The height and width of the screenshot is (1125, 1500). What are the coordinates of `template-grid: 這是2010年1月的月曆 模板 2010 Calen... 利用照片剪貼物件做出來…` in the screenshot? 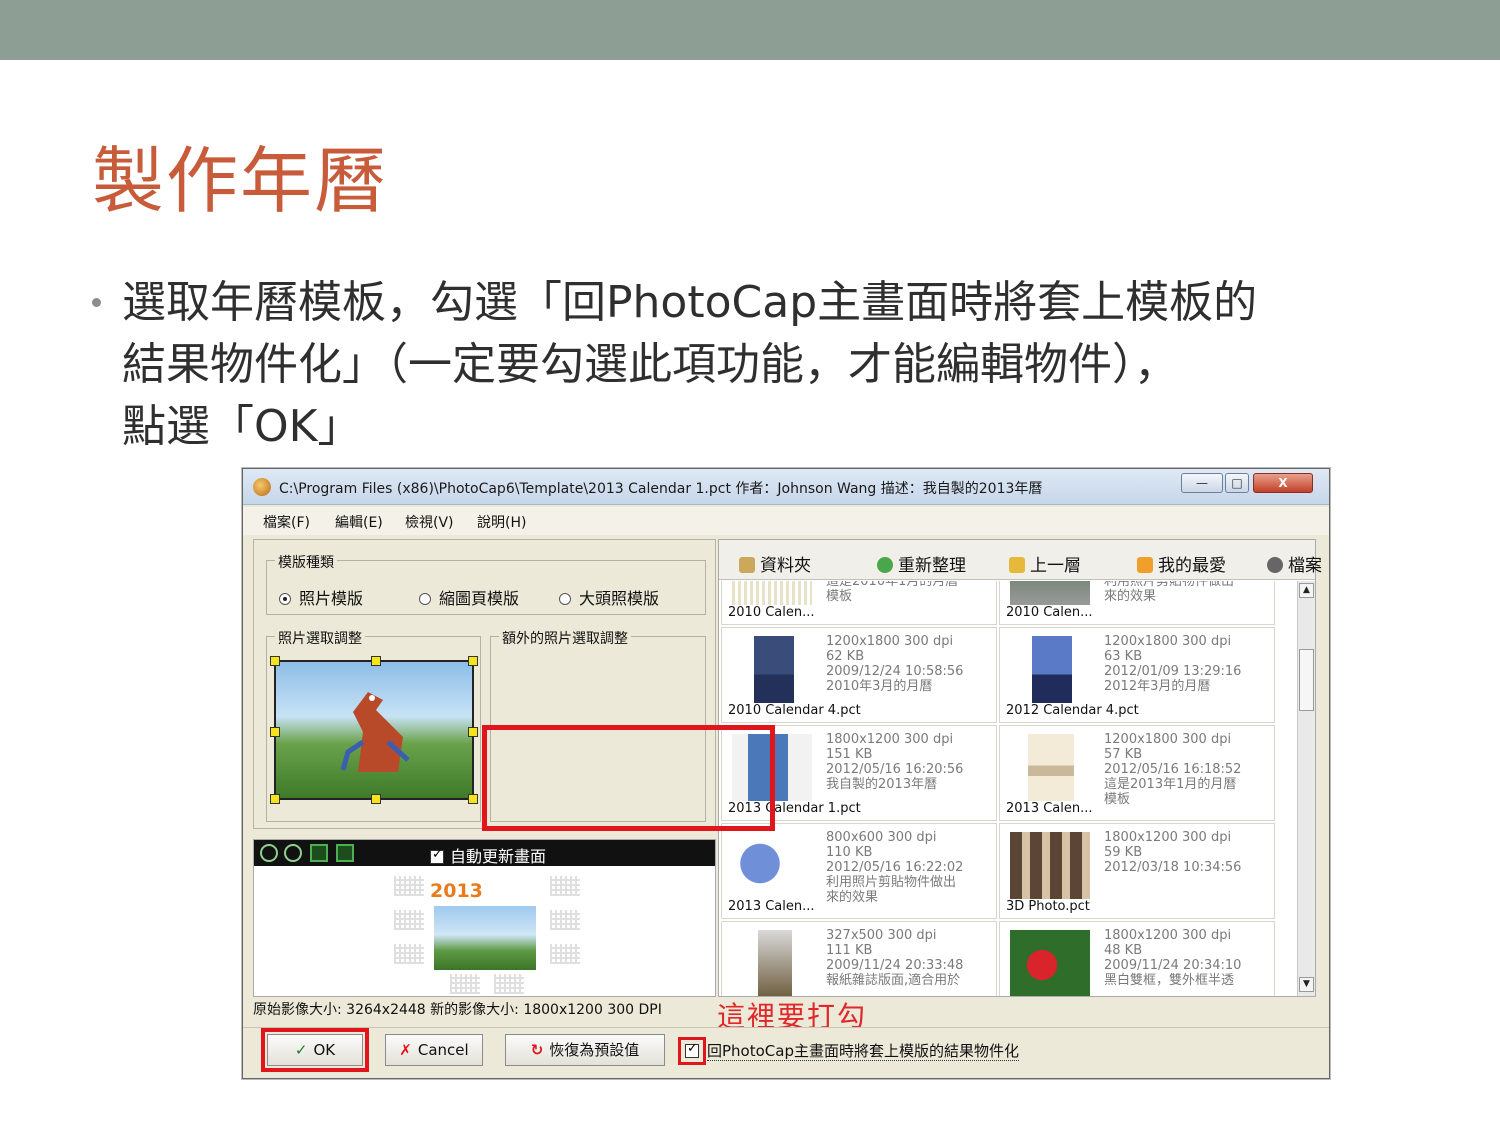 It's located at (1008, 788).